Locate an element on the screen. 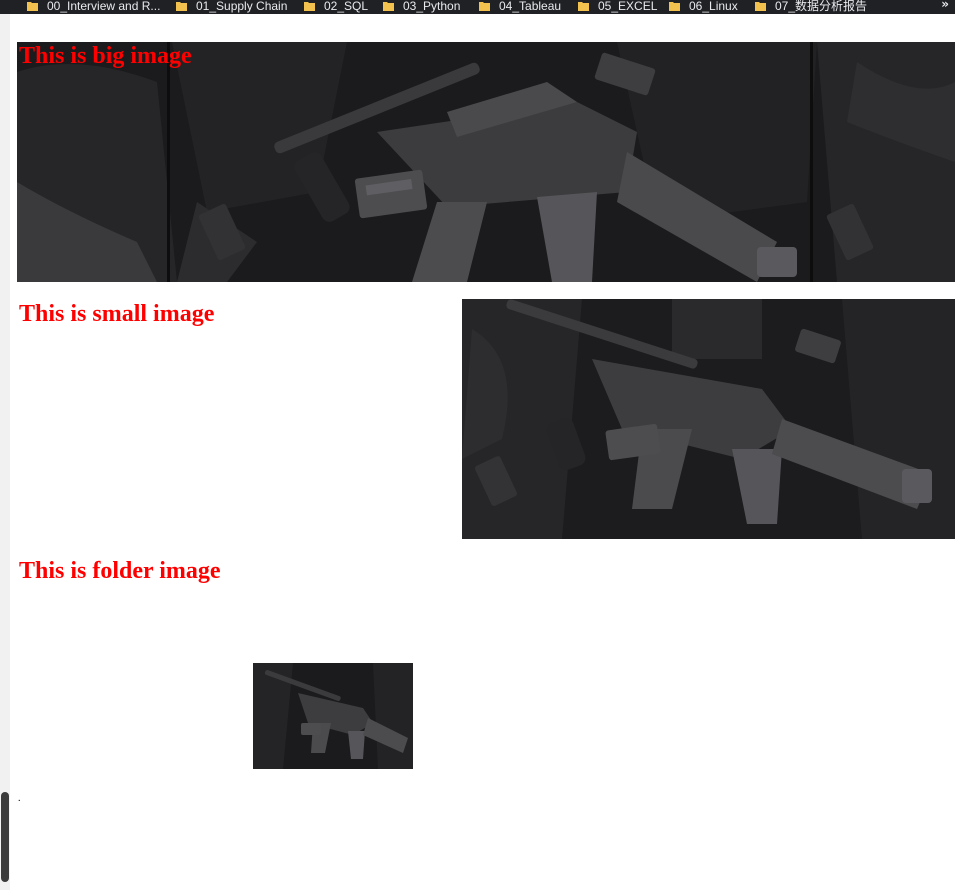 This screenshot has width=955, height=890. bookmark-folder: 02_SQL is located at coordinates (336, 7).